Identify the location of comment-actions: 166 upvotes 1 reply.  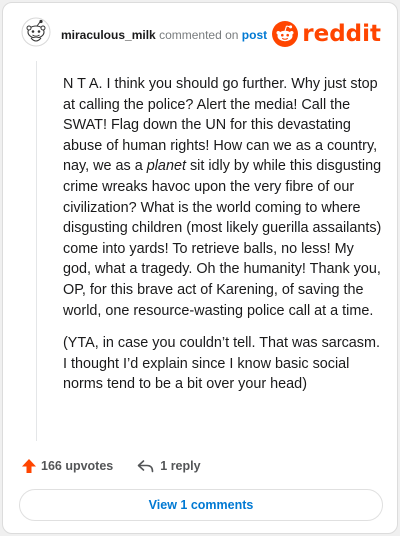
(111, 466).